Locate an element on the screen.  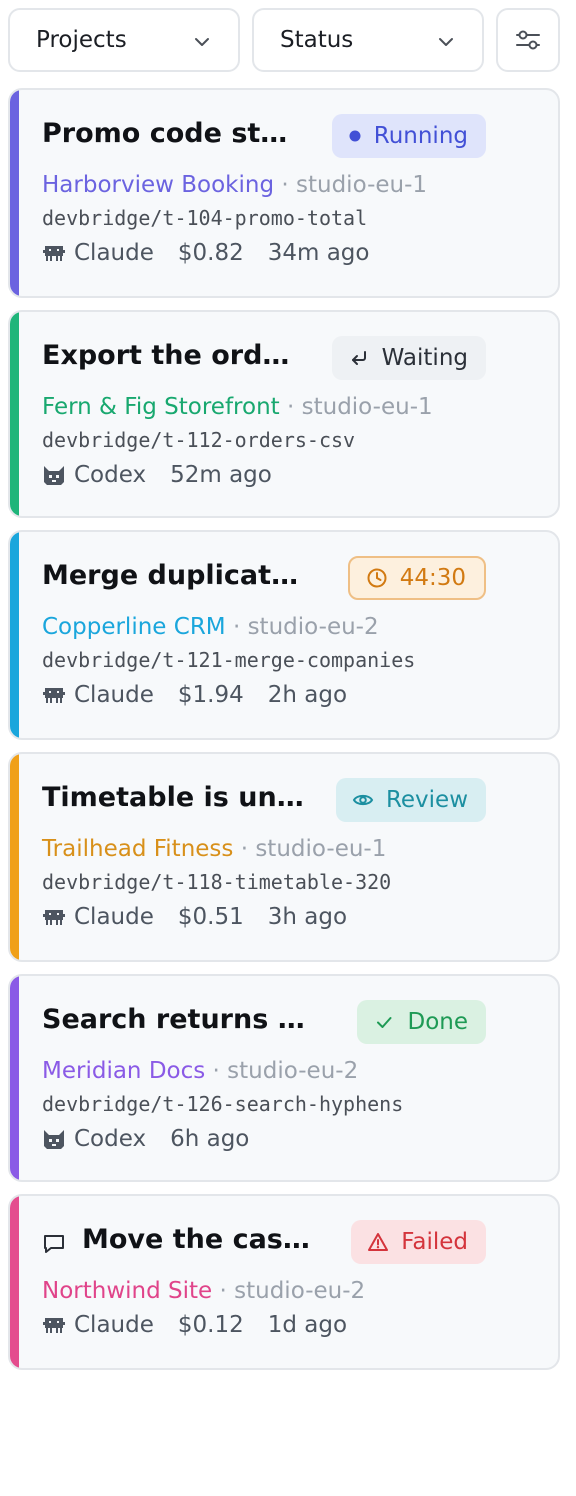
status-label: Failed is located at coordinates (434, 1242).